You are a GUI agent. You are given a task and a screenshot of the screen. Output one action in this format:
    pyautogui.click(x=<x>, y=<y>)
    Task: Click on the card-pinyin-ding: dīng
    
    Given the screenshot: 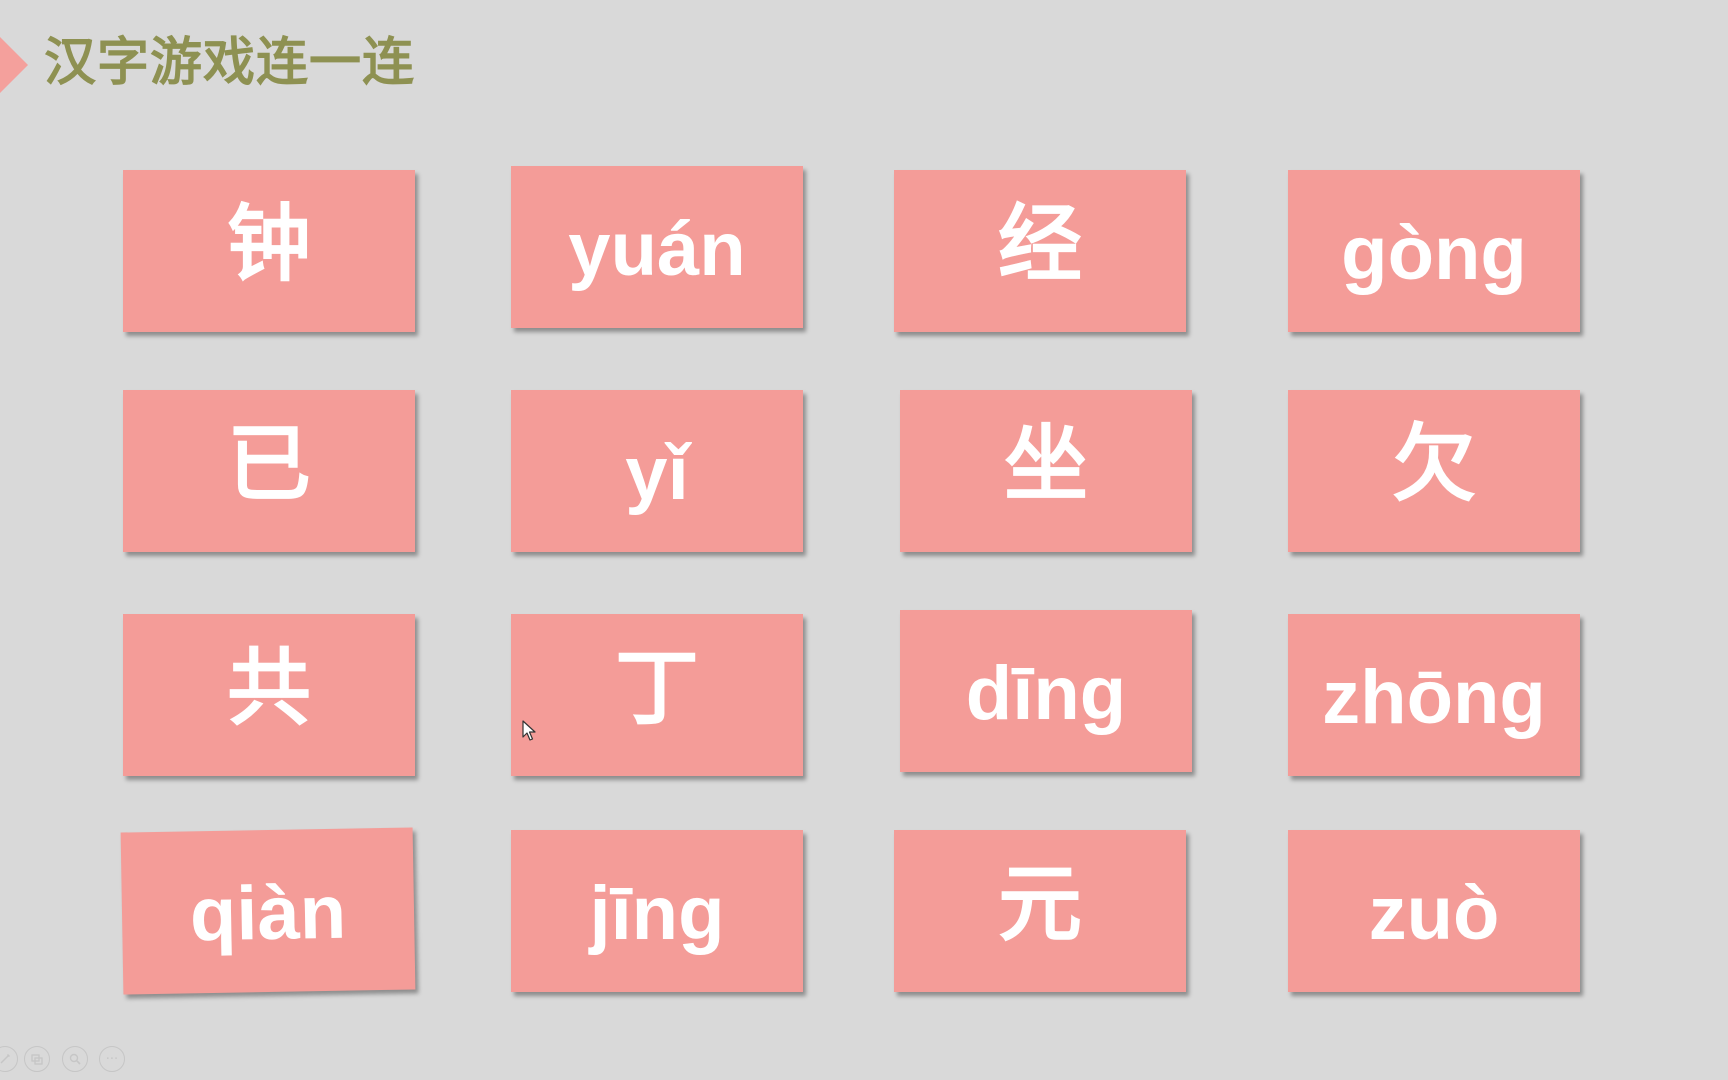 What is the action you would take?
    pyautogui.click(x=1046, y=691)
    